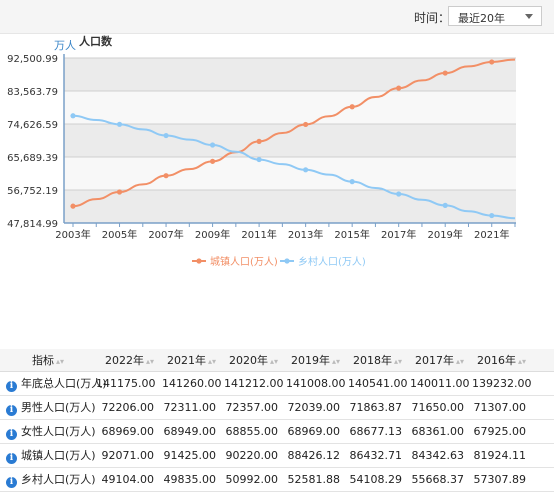  Describe the element at coordinates (503, 479) in the screenshot. I see `table-cell: 57307.89` at that location.